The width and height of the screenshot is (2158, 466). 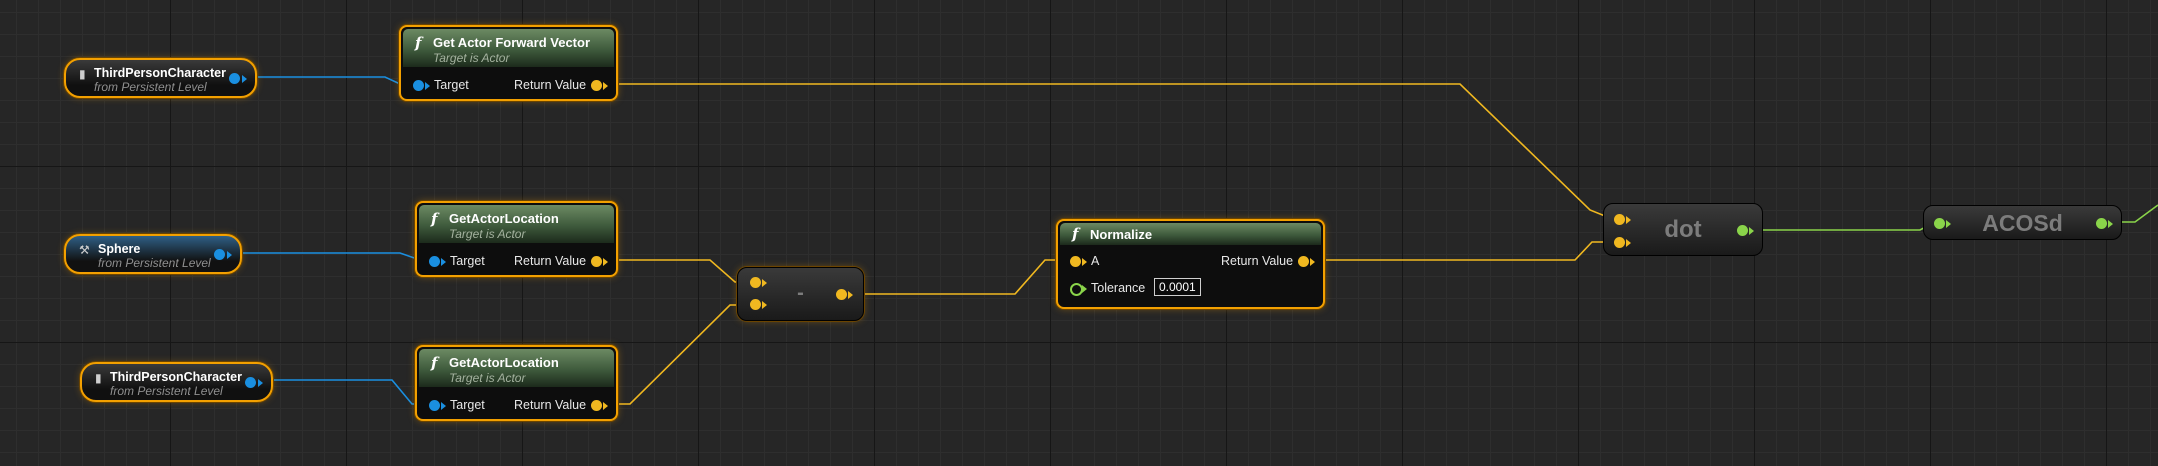 What do you see at coordinates (676, 354) in the screenshot?
I see `wire-tpc-loc-to-subtract` at bounding box center [676, 354].